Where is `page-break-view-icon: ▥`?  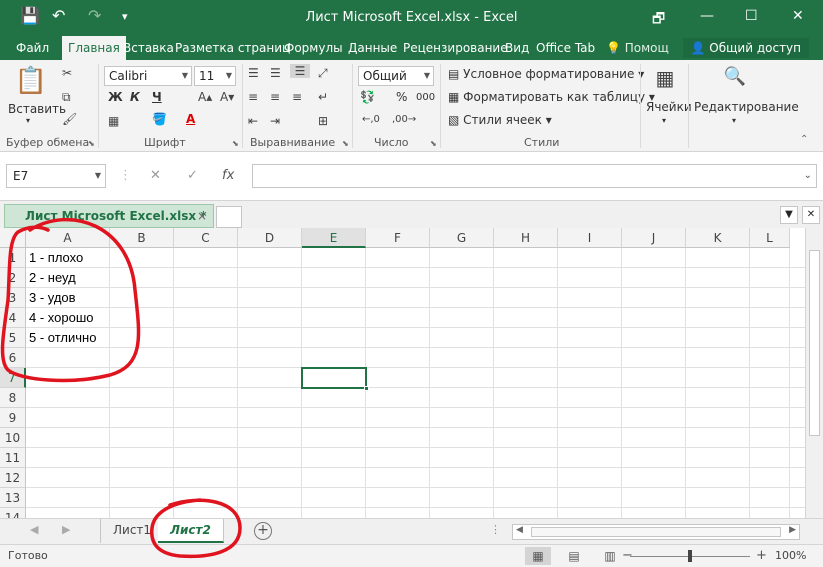 page-break-view-icon: ▥ is located at coordinates (610, 556).